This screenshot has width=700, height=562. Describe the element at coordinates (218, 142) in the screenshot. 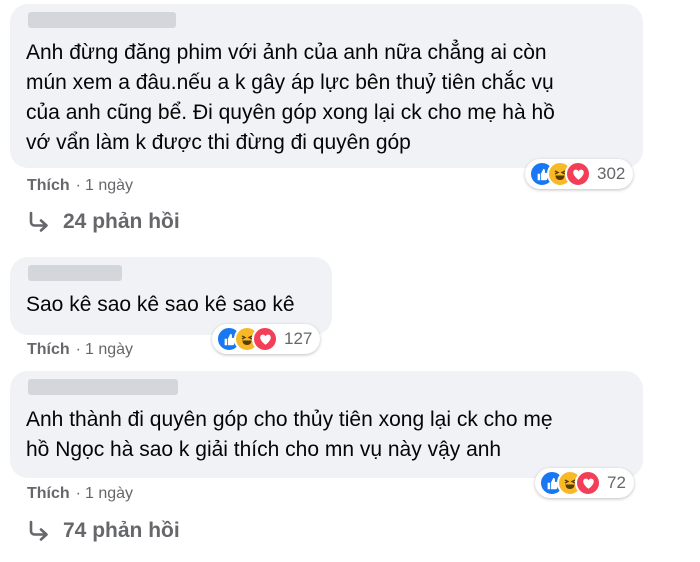

I see `comment-line: vớ vẩn làm k được thi đừng đi quyên góp` at that location.